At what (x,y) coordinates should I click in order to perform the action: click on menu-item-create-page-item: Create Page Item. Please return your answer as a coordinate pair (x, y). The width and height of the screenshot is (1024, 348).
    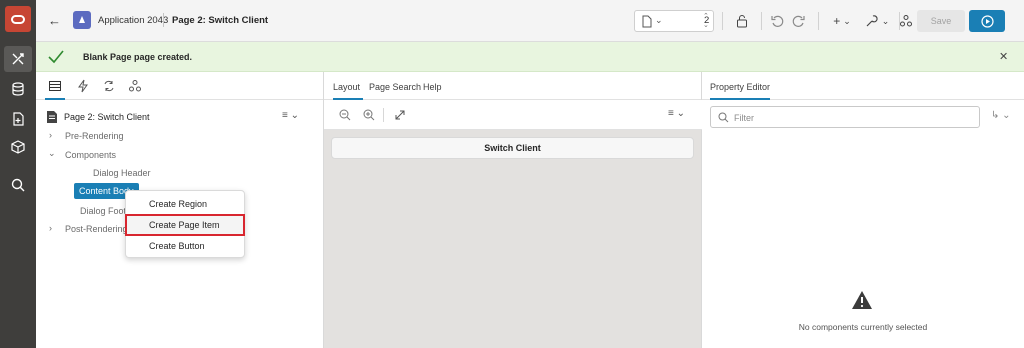
    Looking at the image, I should click on (185, 225).